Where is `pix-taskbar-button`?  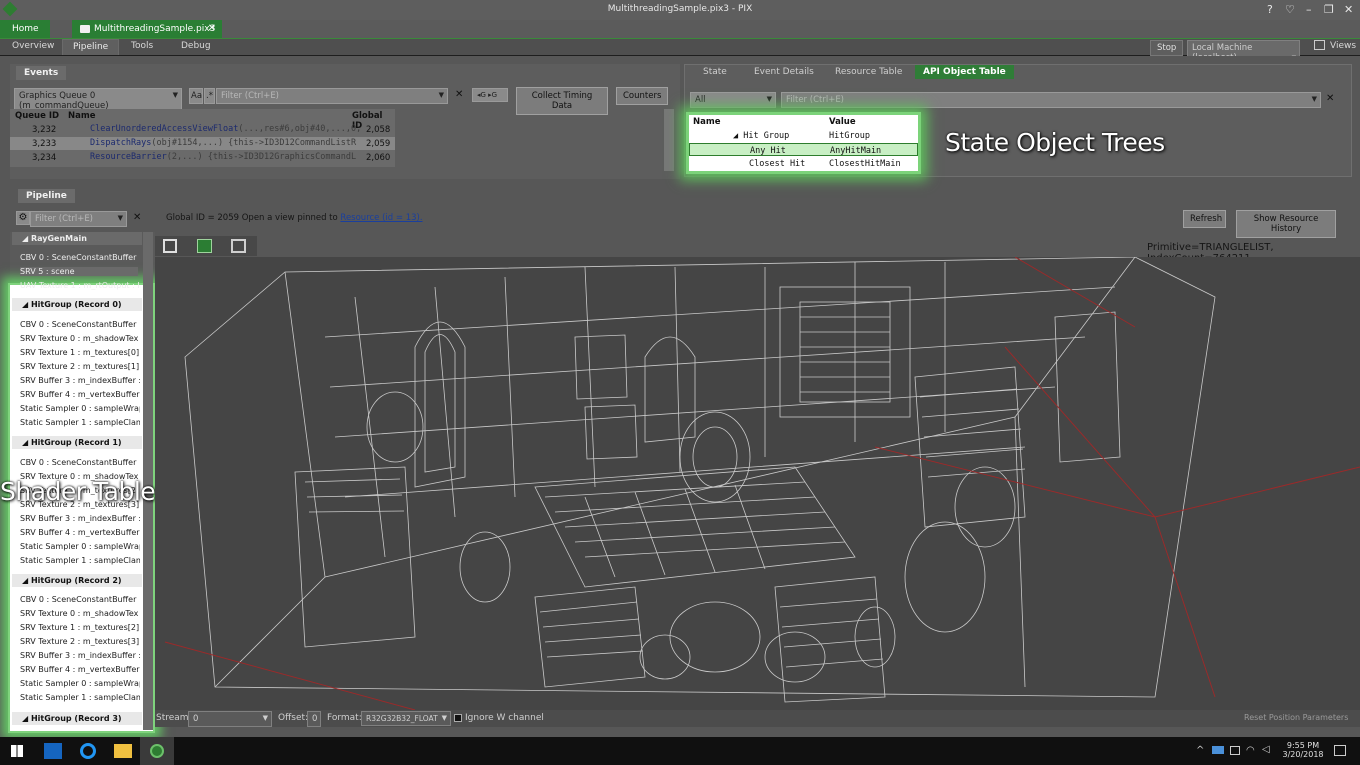 pix-taskbar-button is located at coordinates (157, 751).